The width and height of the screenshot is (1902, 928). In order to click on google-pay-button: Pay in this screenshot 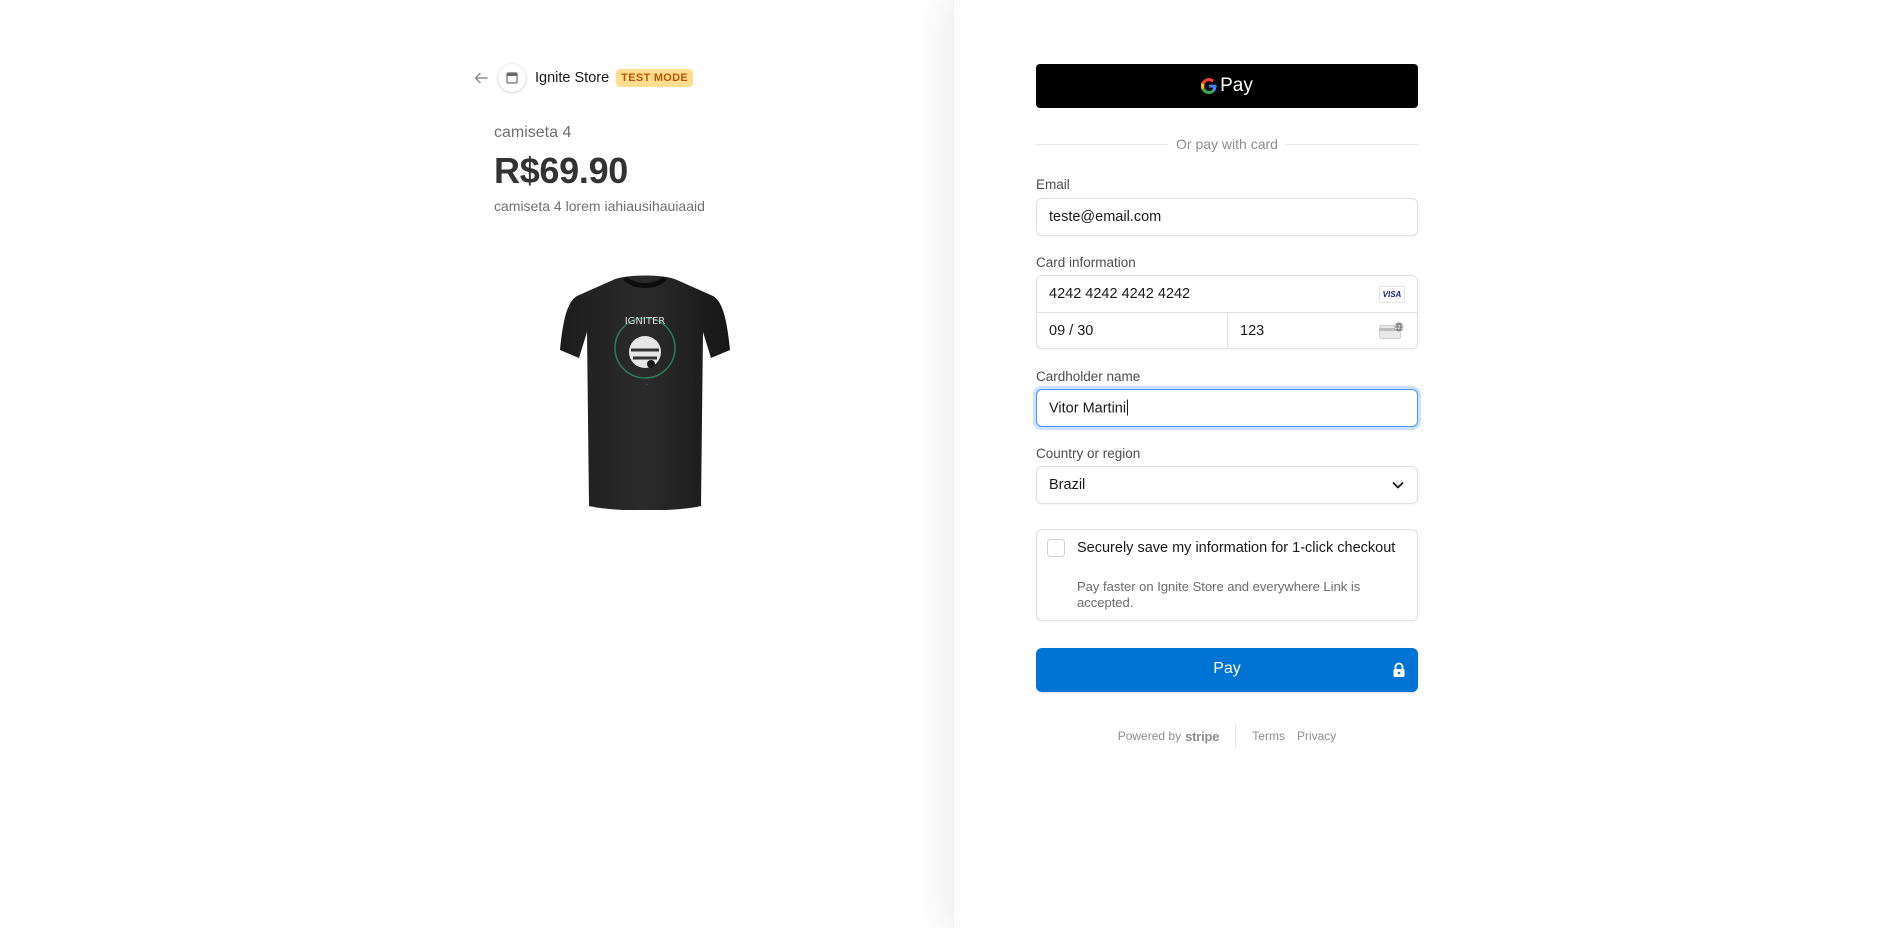, I will do `click(1227, 86)`.